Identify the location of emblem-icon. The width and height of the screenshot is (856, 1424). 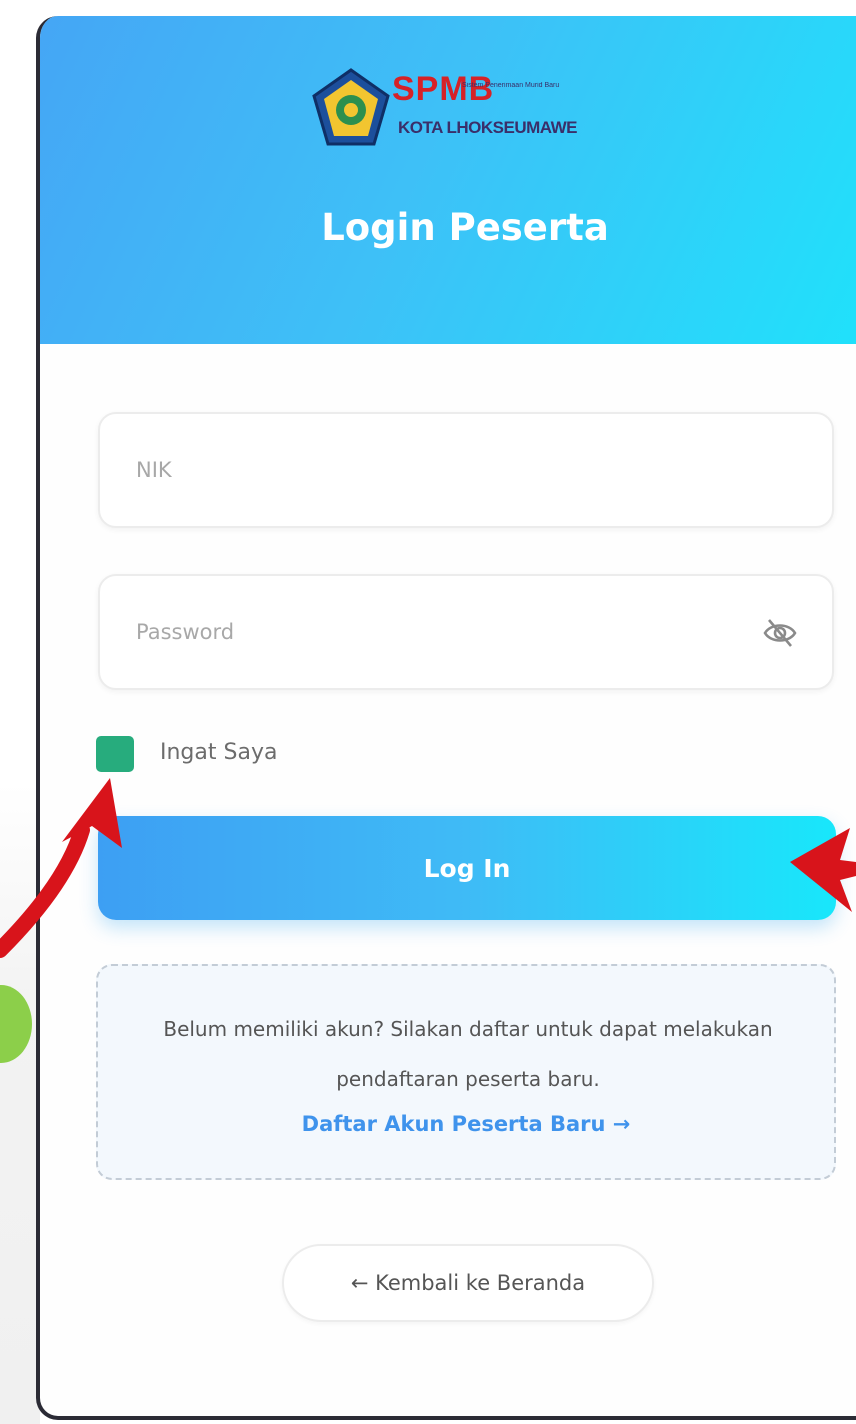
(351, 107).